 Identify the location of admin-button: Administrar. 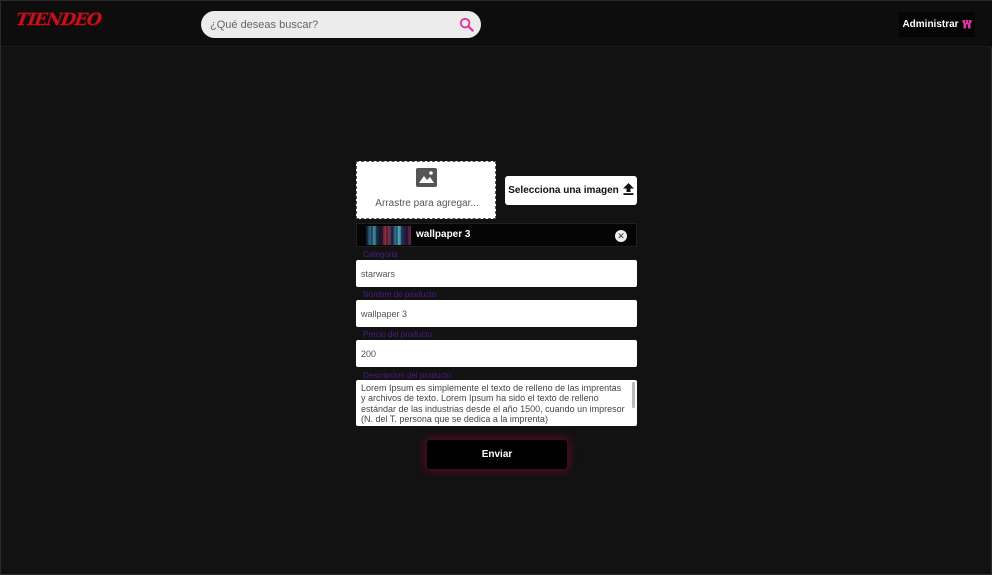
(937, 24).